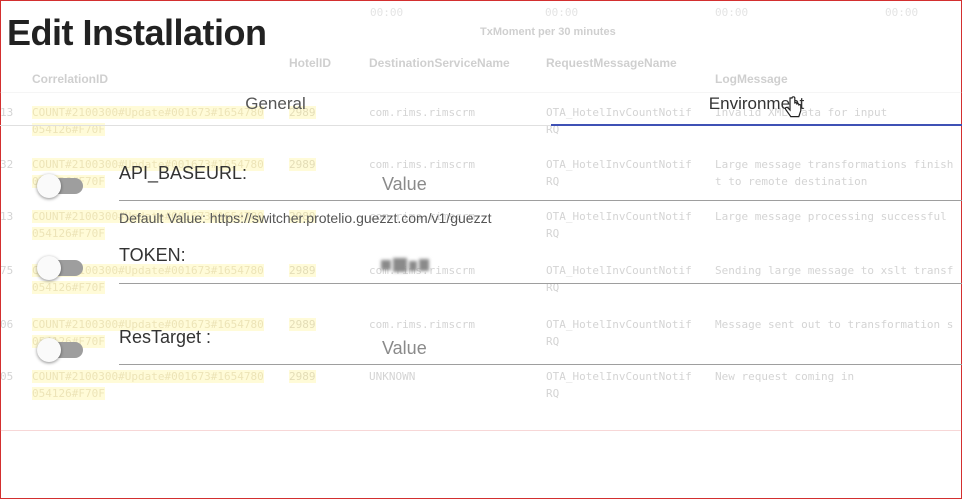 This screenshot has height=499, width=962. Describe the element at coordinates (422, 324) in the screenshot. I see `destination-service: com.rims.rimscrm` at that location.